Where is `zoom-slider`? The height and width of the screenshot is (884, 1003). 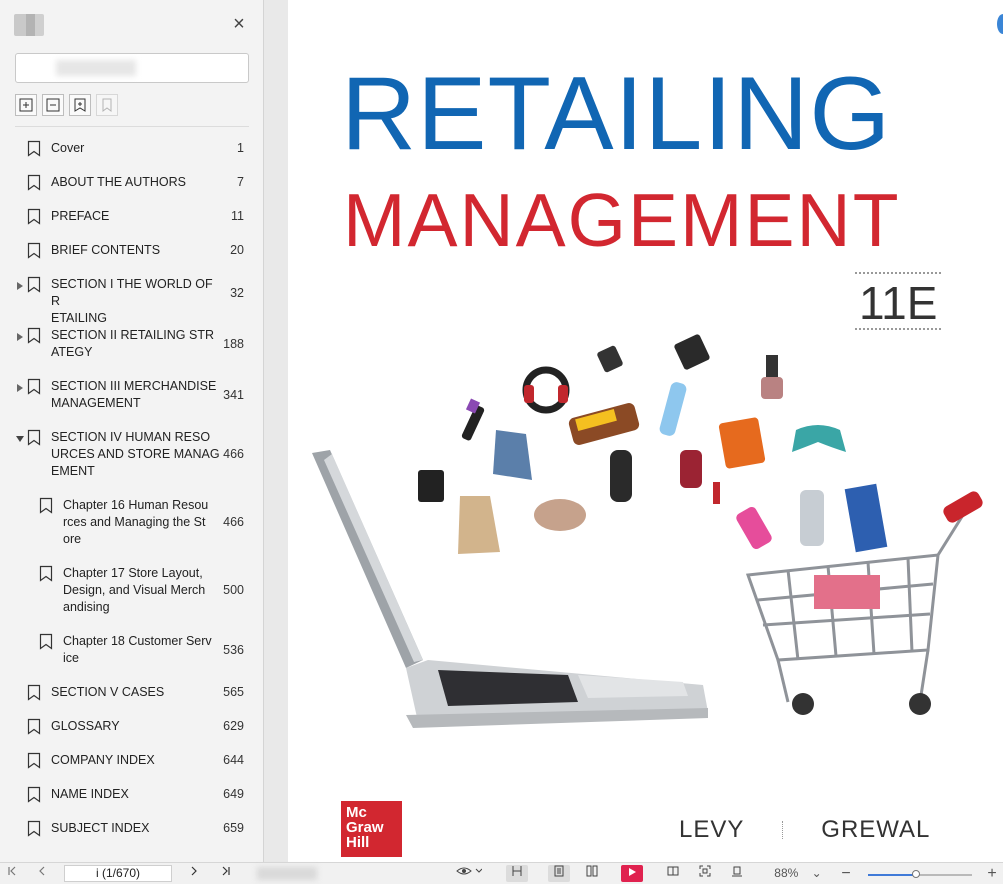 zoom-slider is located at coordinates (920, 874).